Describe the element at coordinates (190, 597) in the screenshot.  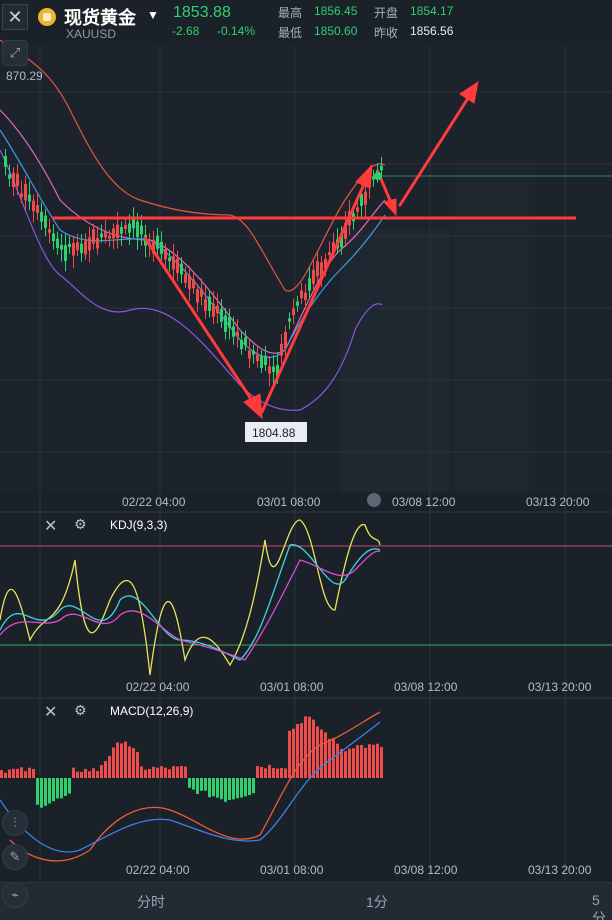
I see `kdj-j-line` at that location.